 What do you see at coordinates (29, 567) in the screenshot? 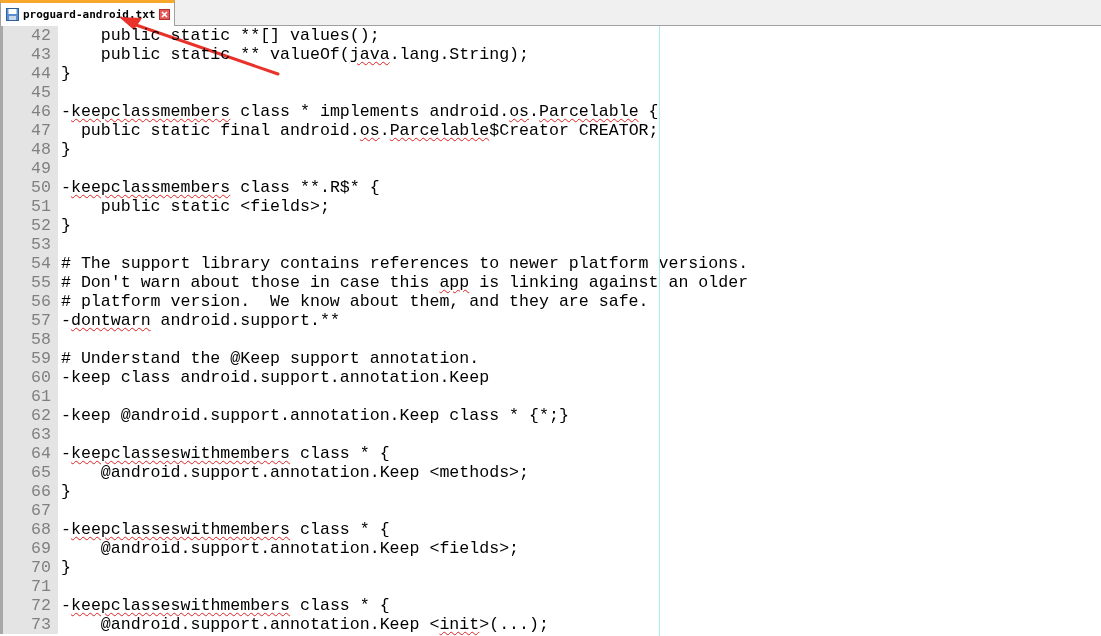
I see `line-number: 70` at bounding box center [29, 567].